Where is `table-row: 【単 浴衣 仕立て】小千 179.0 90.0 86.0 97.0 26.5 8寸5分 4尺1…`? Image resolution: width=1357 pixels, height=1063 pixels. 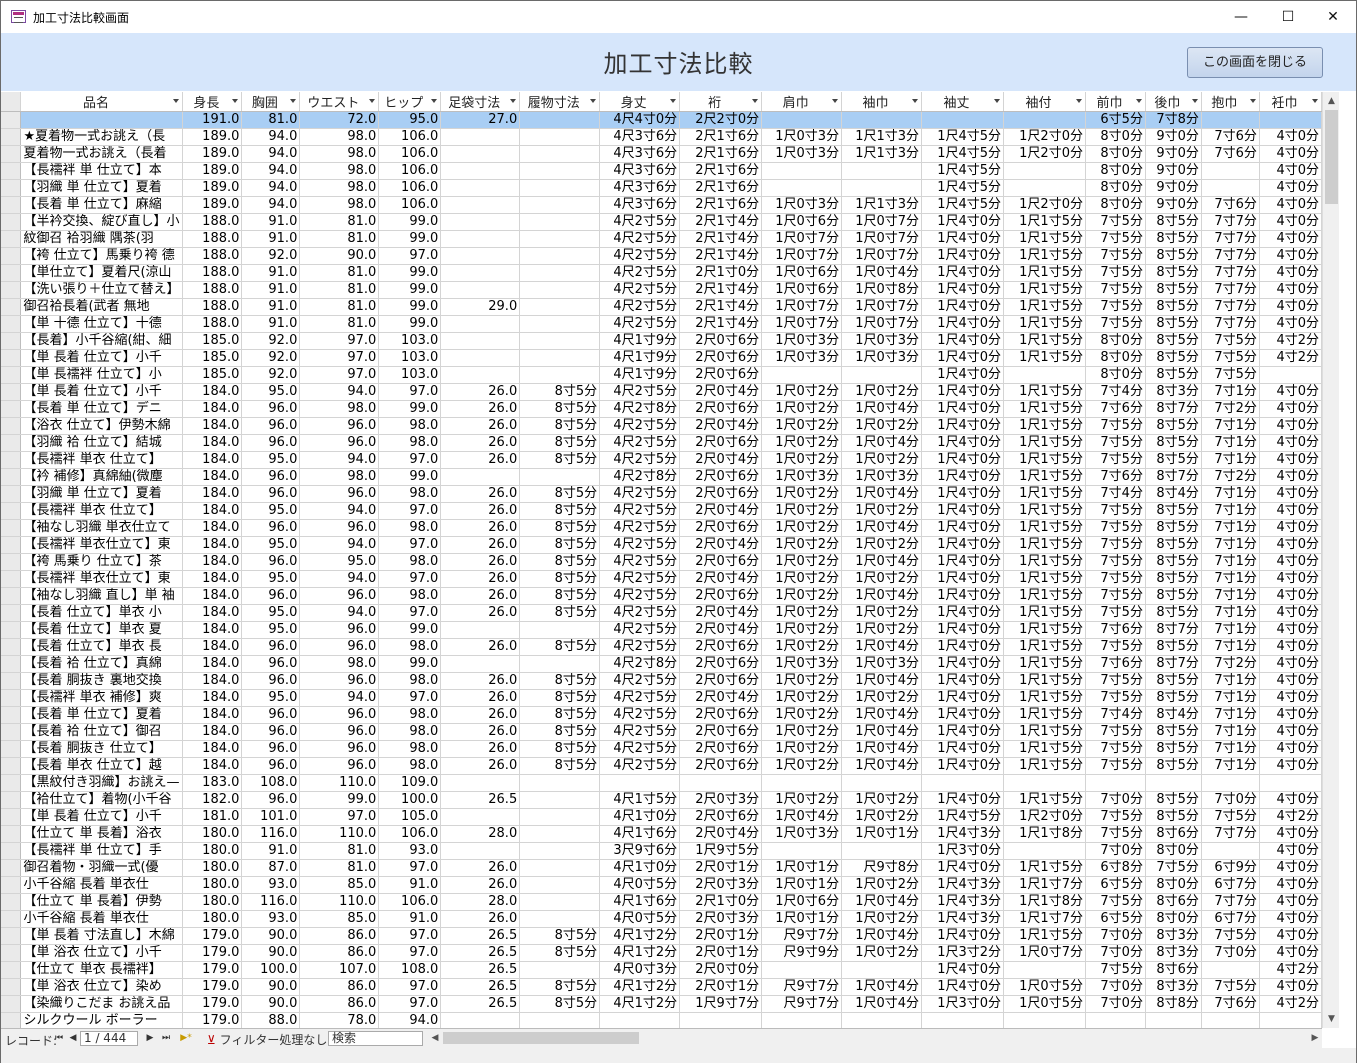 table-row: 【単 浴衣 仕立て】小千 179.0 90.0 86.0 97.0 26.5 8寸5分 4尺1… is located at coordinates (661, 953).